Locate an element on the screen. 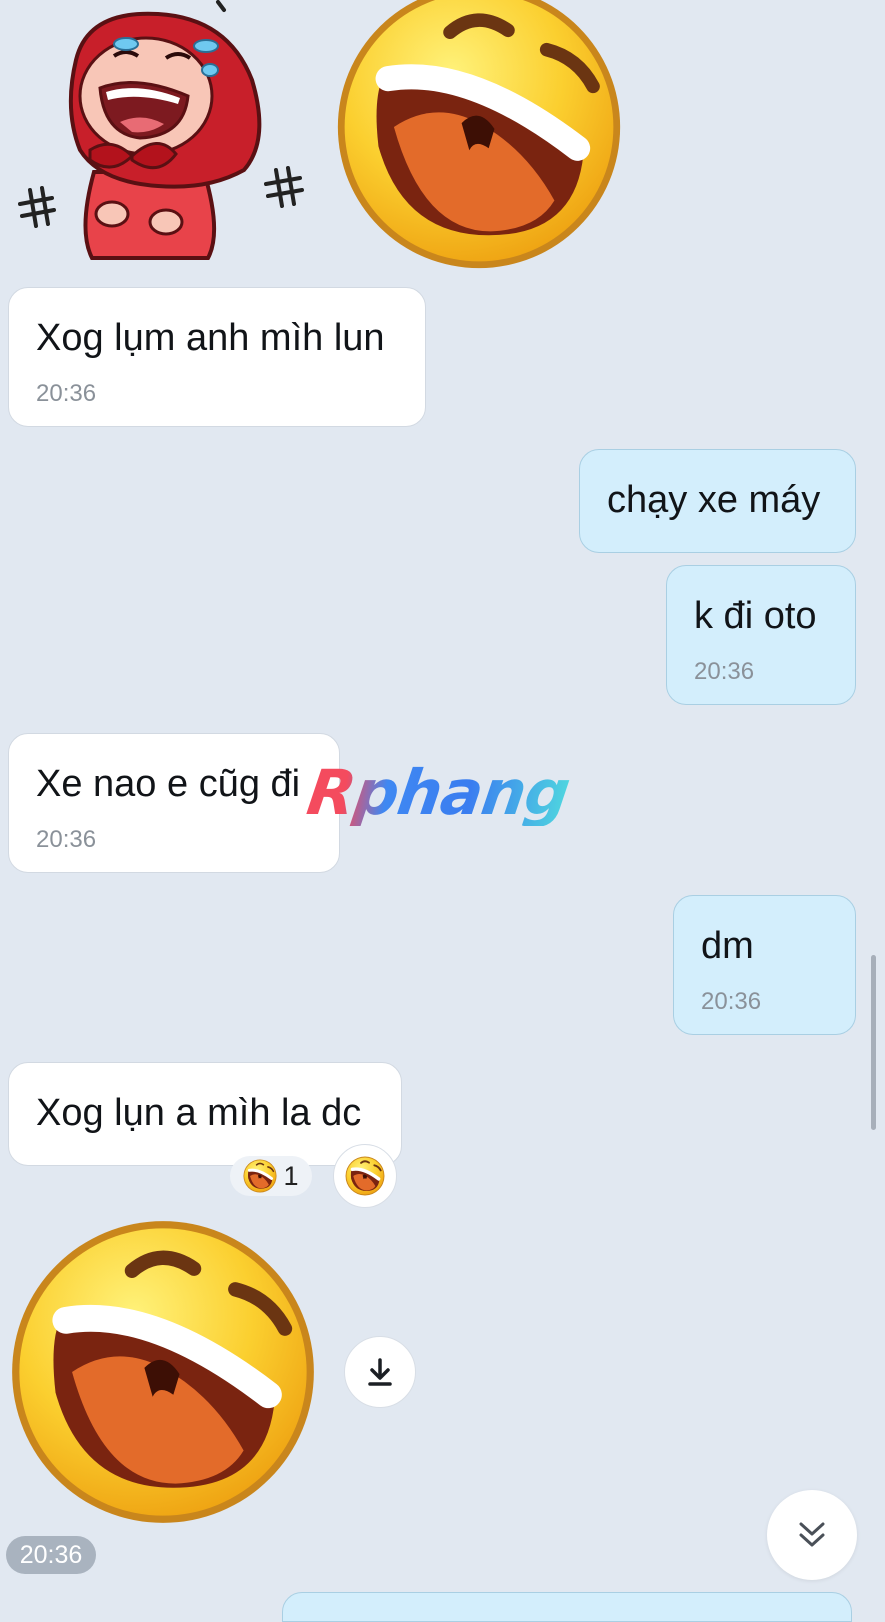 This screenshot has width=885, height=1622. add-reaction-button is located at coordinates (365, 1176).